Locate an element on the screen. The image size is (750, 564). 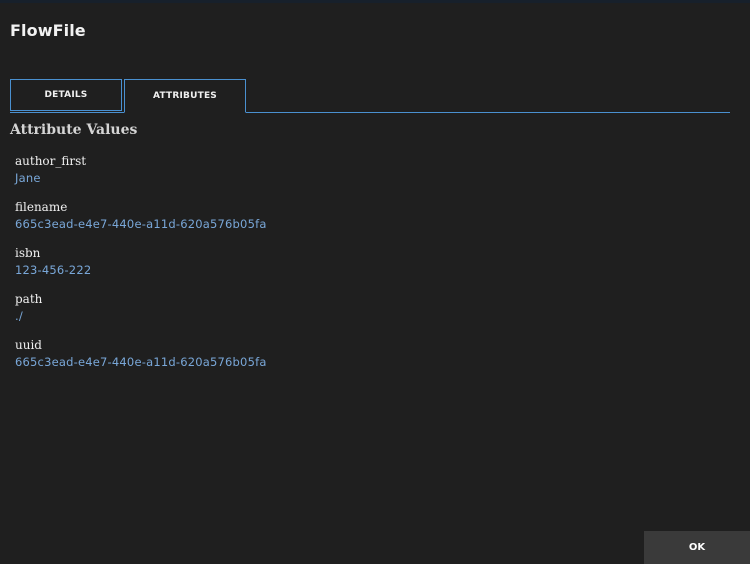
attribute-item: path ./ is located at coordinates (365, 314).